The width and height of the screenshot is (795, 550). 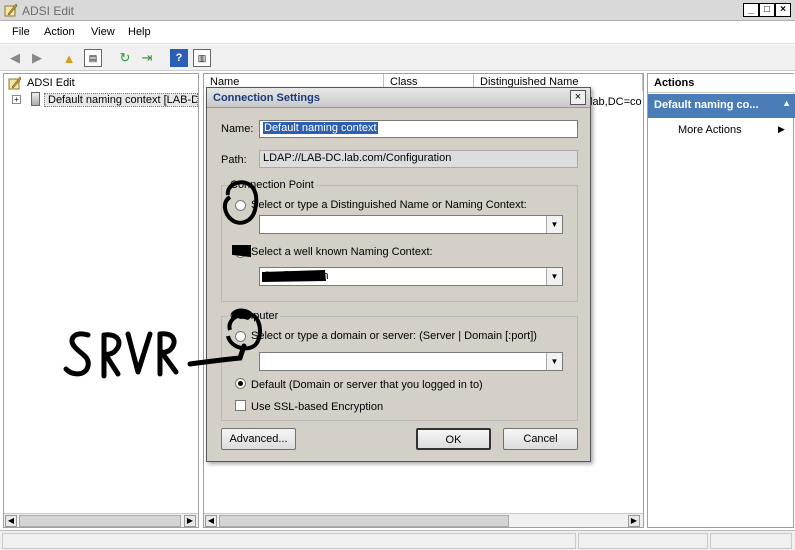 I want to click on tree-root-label: ADSI Edit, so click(x=51, y=83).